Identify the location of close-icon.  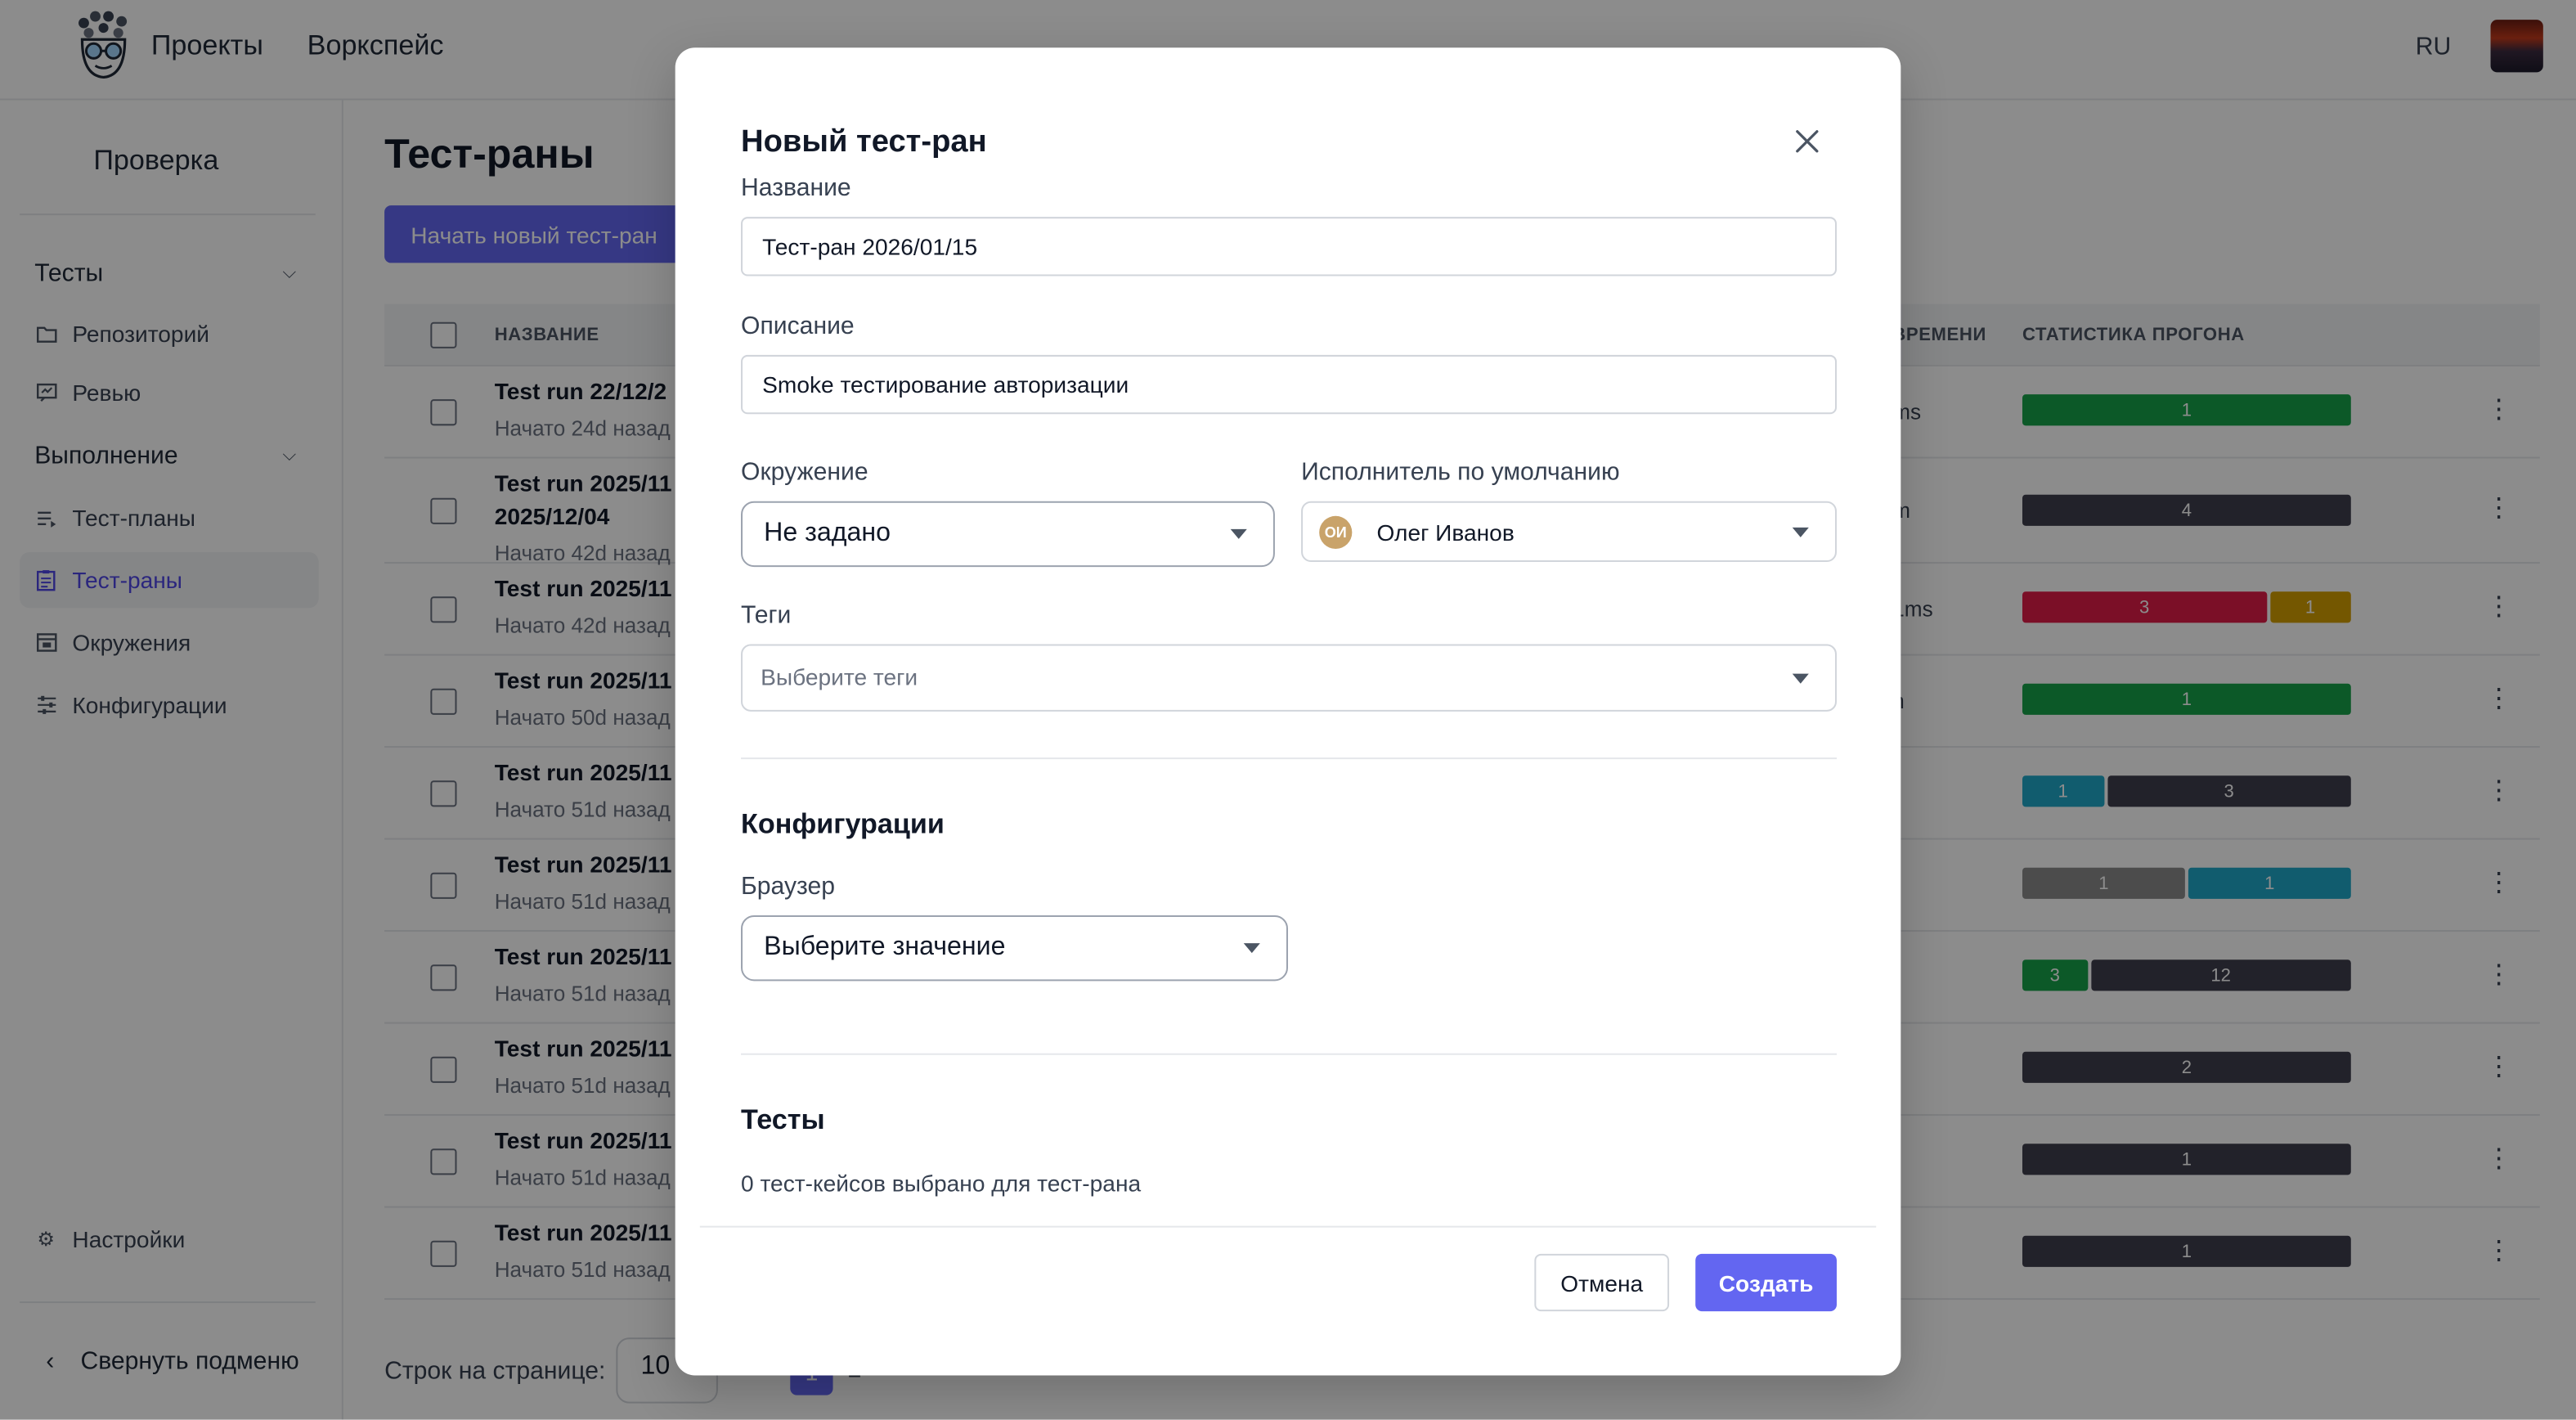
(1807, 141).